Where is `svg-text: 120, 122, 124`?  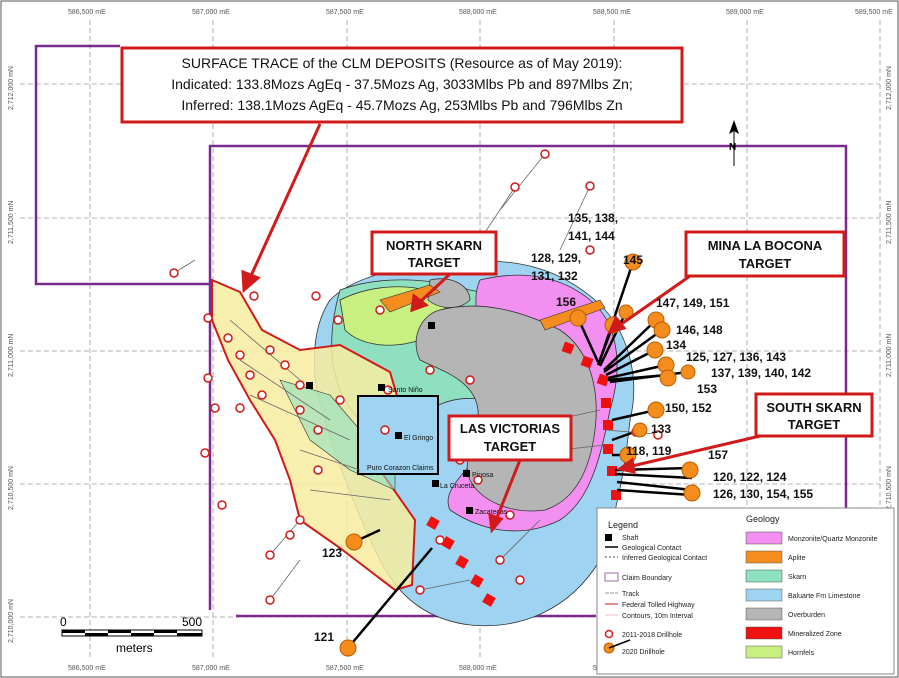
svg-text: 120, 122, 124 is located at coordinates (750, 477).